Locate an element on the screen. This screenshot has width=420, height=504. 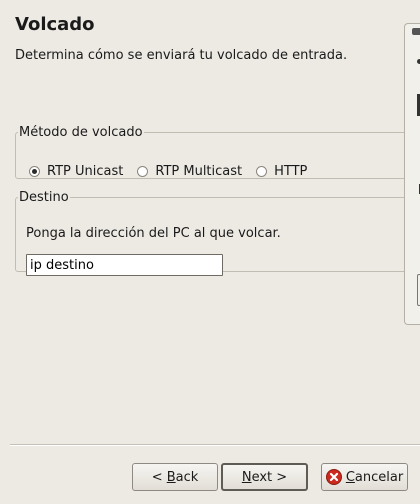
radio-rtp-unicast: RTP Unicast is located at coordinates (76, 171).